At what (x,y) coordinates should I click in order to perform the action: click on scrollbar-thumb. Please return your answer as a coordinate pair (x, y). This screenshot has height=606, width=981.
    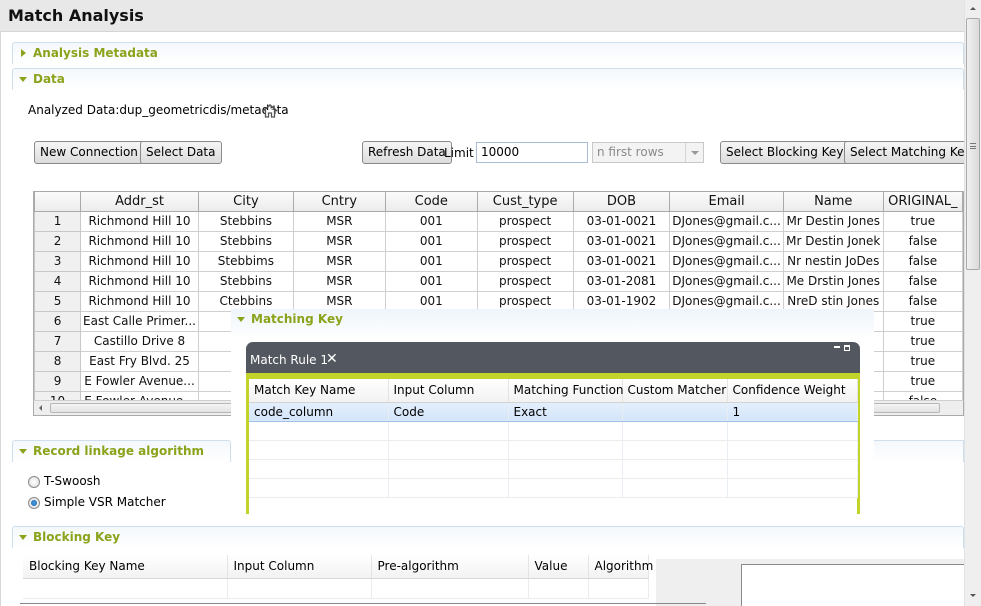
    Looking at the image, I should click on (973, 144).